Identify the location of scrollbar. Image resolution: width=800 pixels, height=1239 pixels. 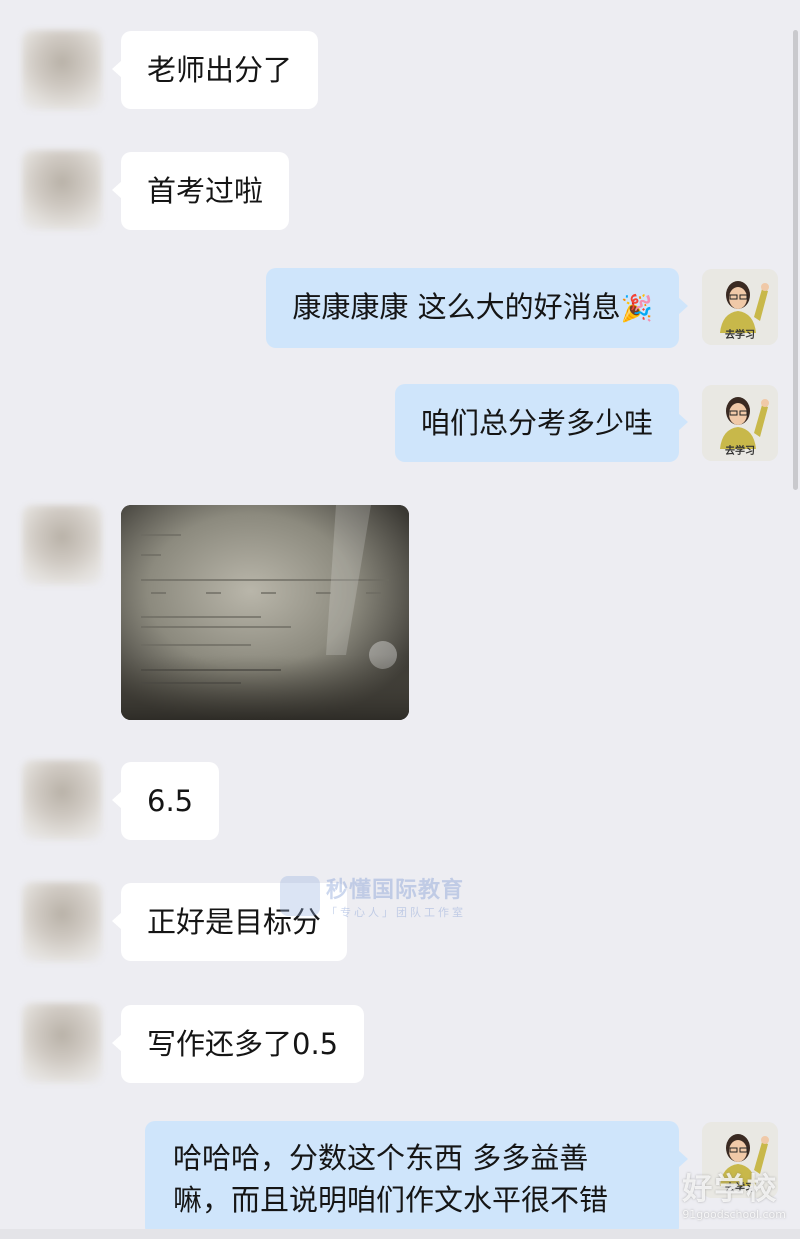
(795, 260).